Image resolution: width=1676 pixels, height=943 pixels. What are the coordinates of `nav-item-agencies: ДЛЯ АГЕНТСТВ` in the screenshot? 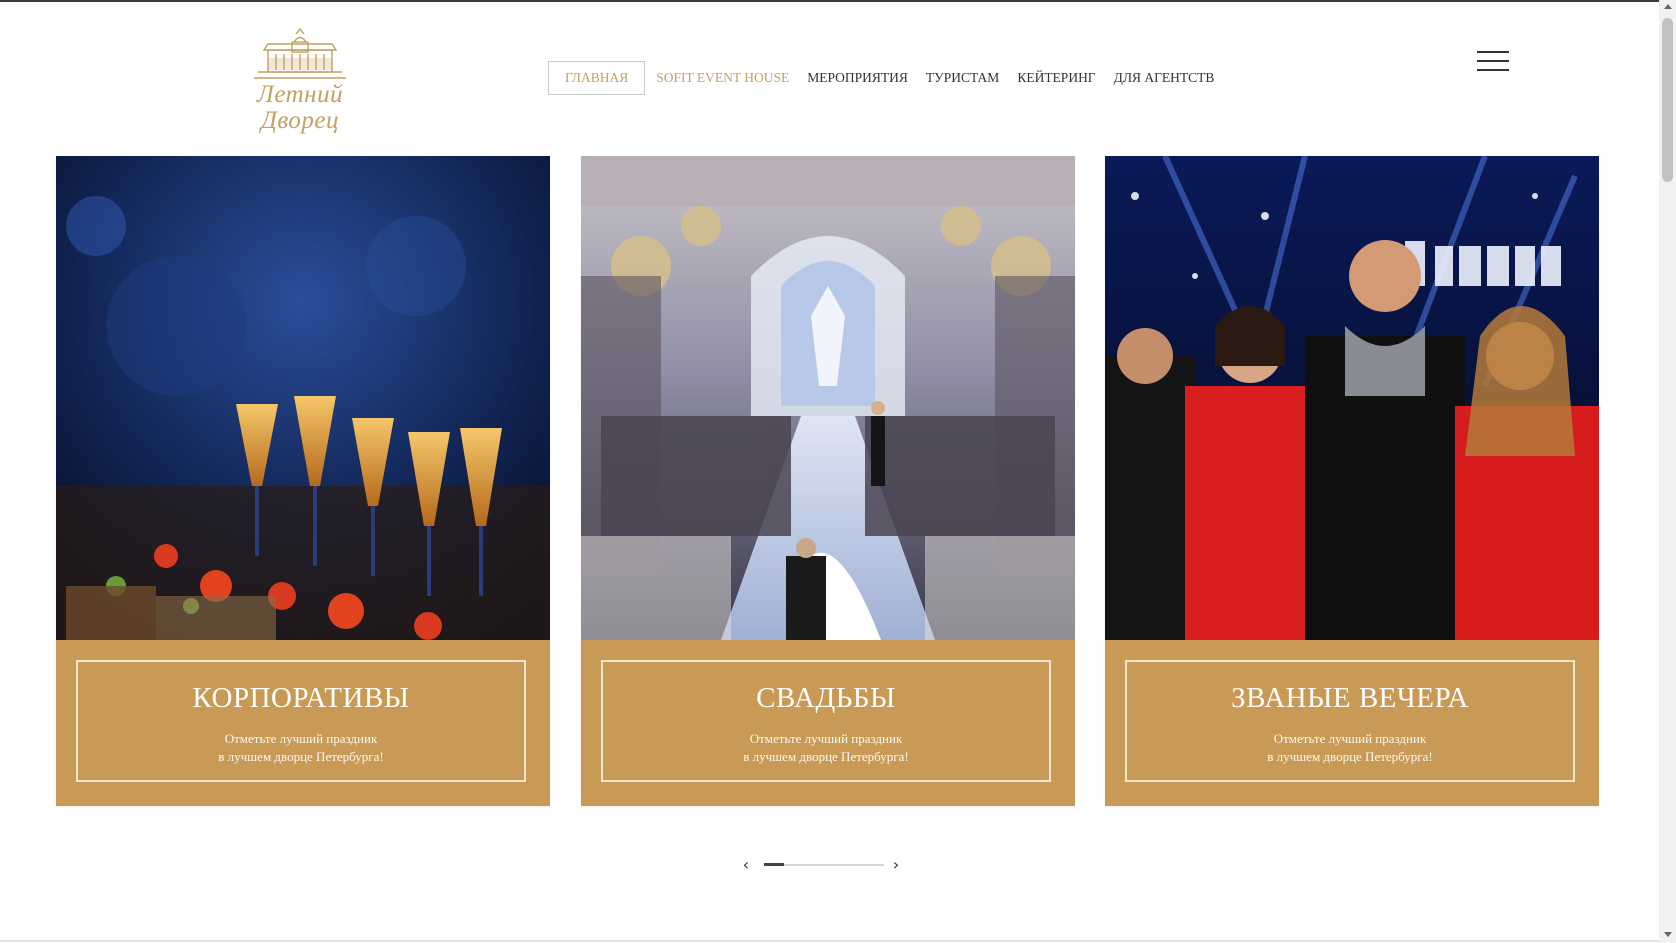 It's located at (1164, 78).